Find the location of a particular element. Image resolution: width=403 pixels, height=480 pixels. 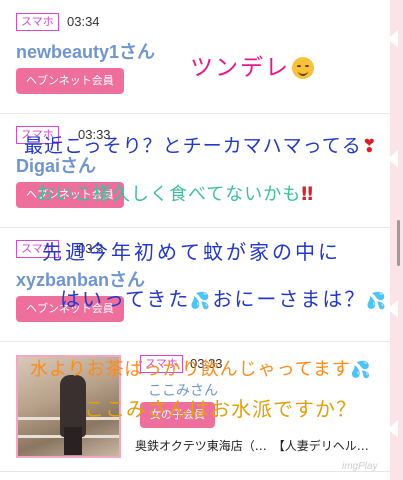

caption-line: はいってきた💦おにーさまは？💦 is located at coordinates (224, 297).